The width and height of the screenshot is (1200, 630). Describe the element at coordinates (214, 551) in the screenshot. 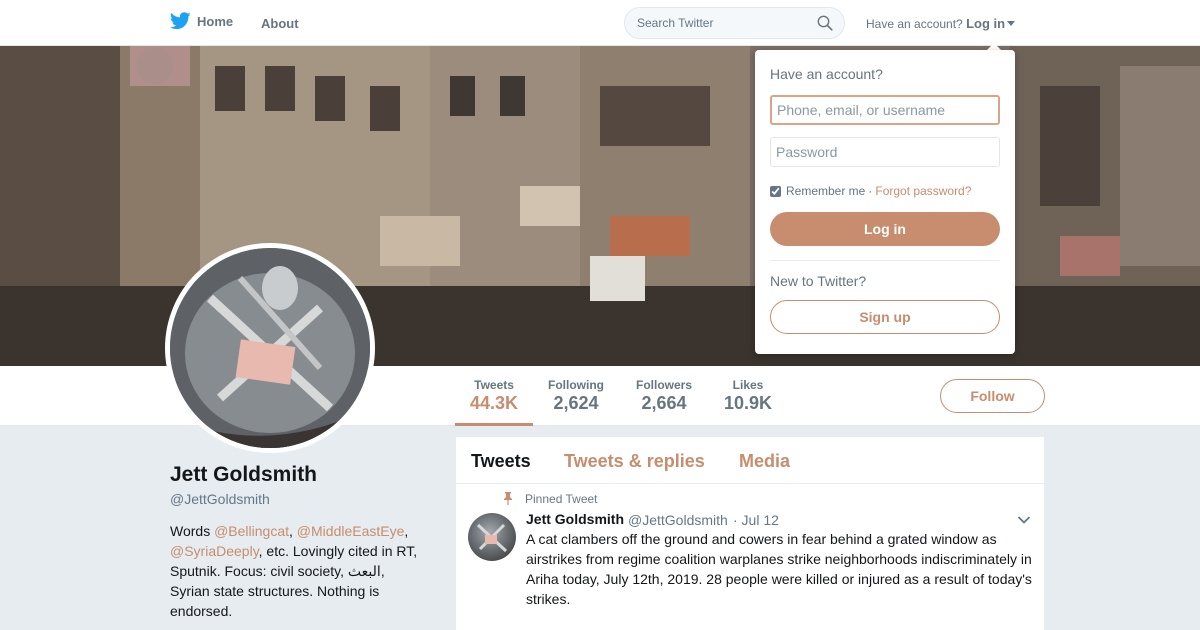

I see `bio-mention-syriadeeply: @SyriaDeeply` at that location.